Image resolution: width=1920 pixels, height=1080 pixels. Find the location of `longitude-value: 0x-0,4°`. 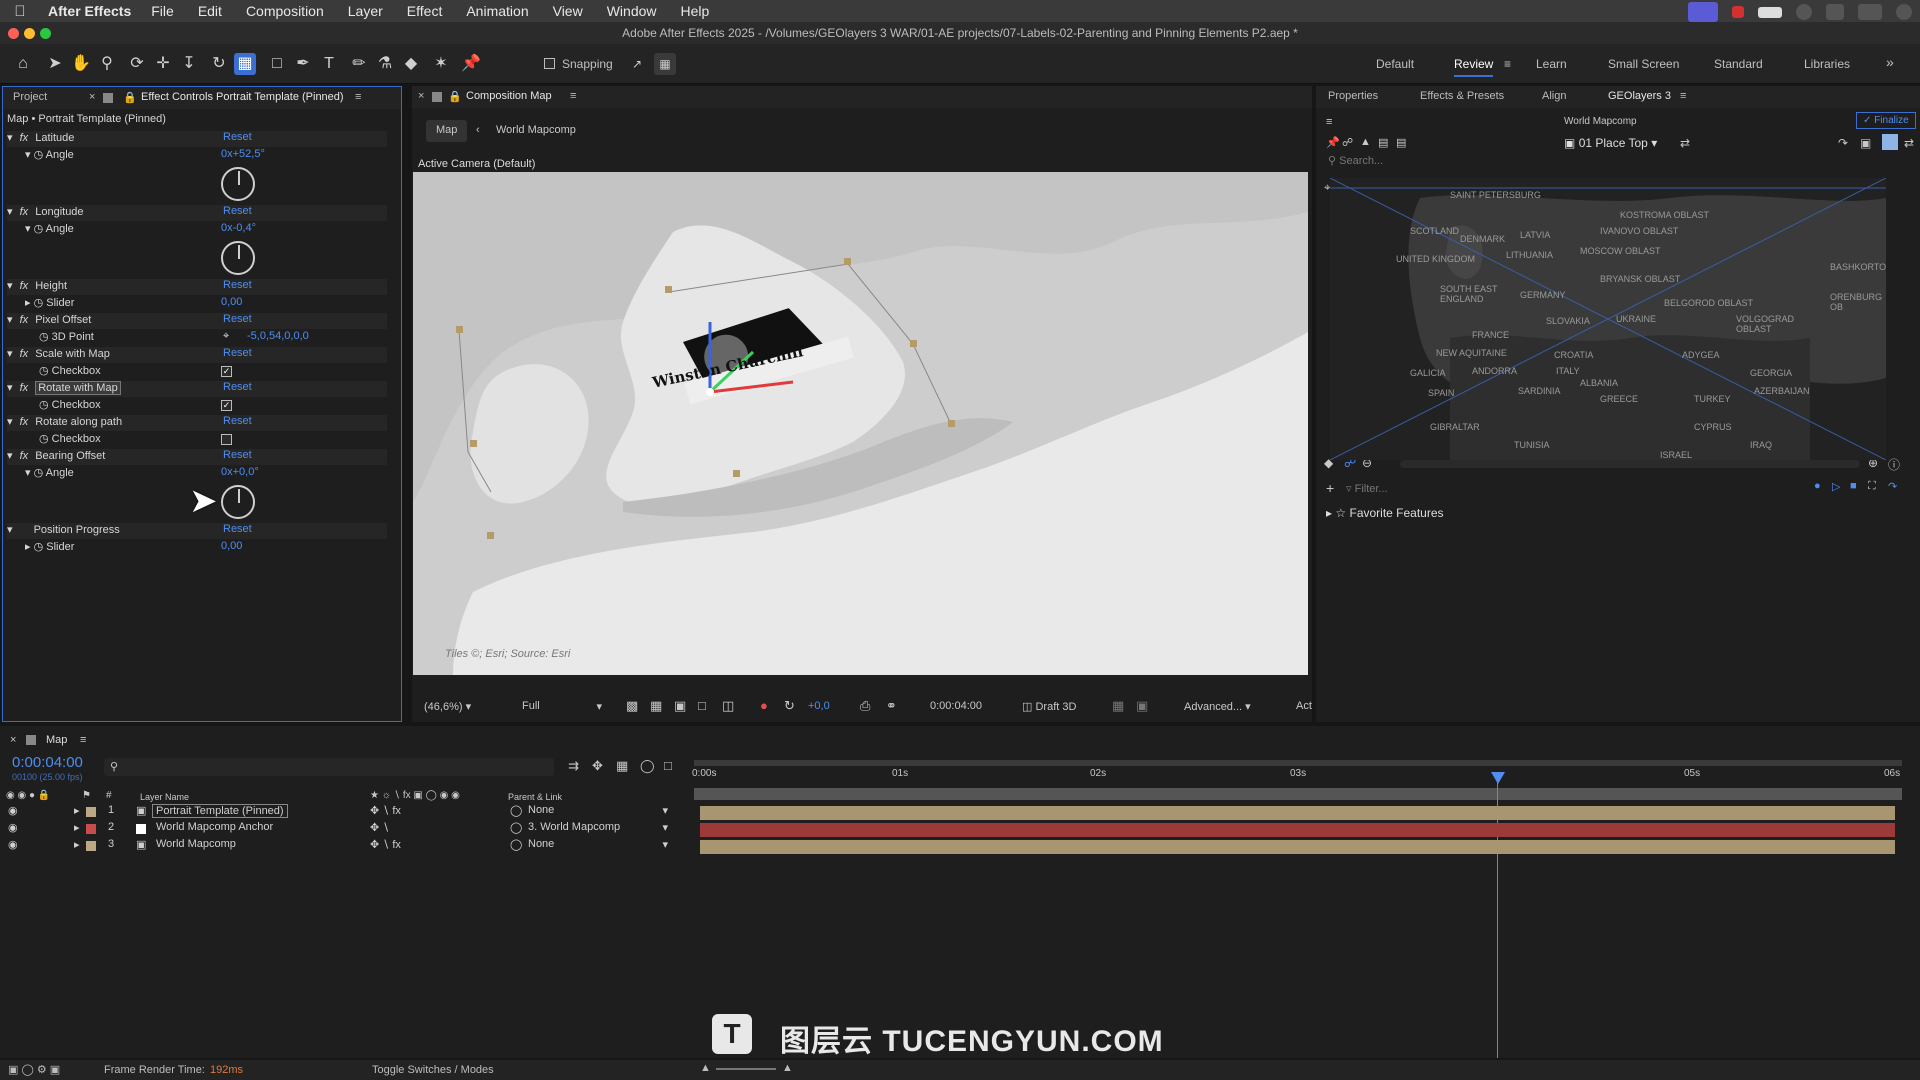

longitude-value: 0x-0,4° is located at coordinates (238, 230).